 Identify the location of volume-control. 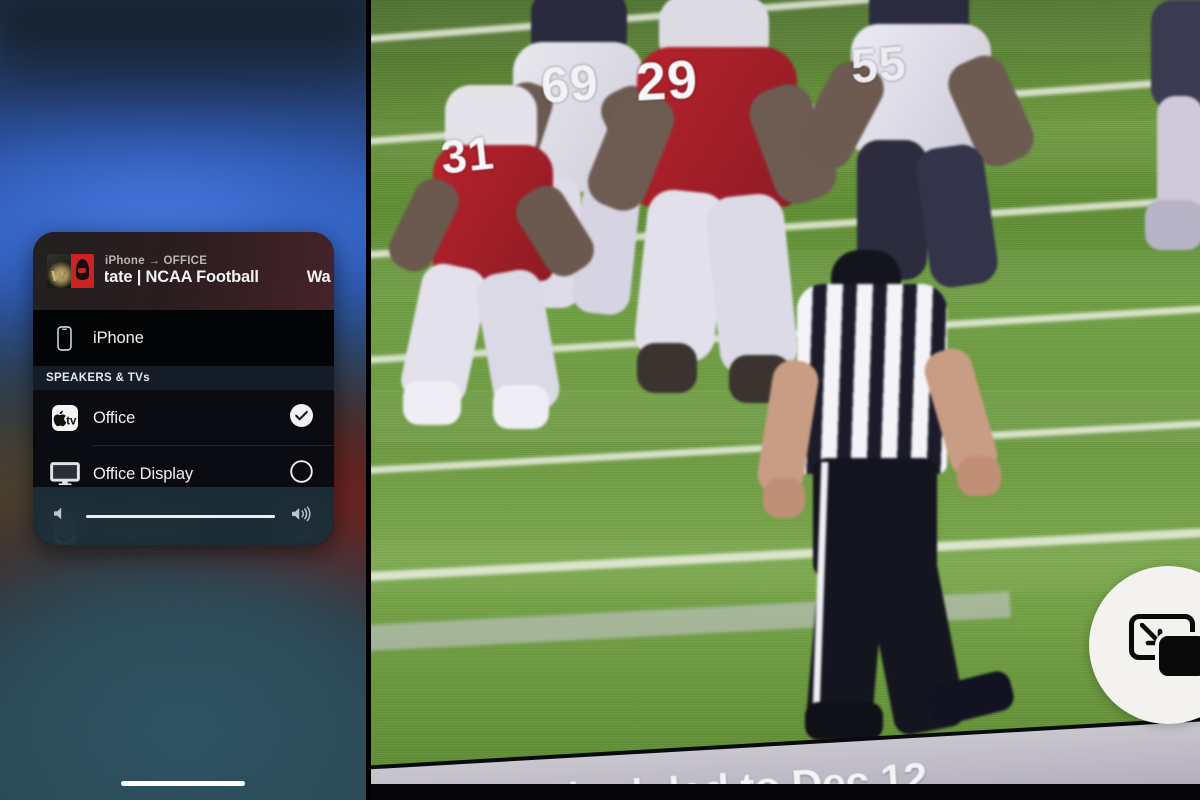
(183, 516).